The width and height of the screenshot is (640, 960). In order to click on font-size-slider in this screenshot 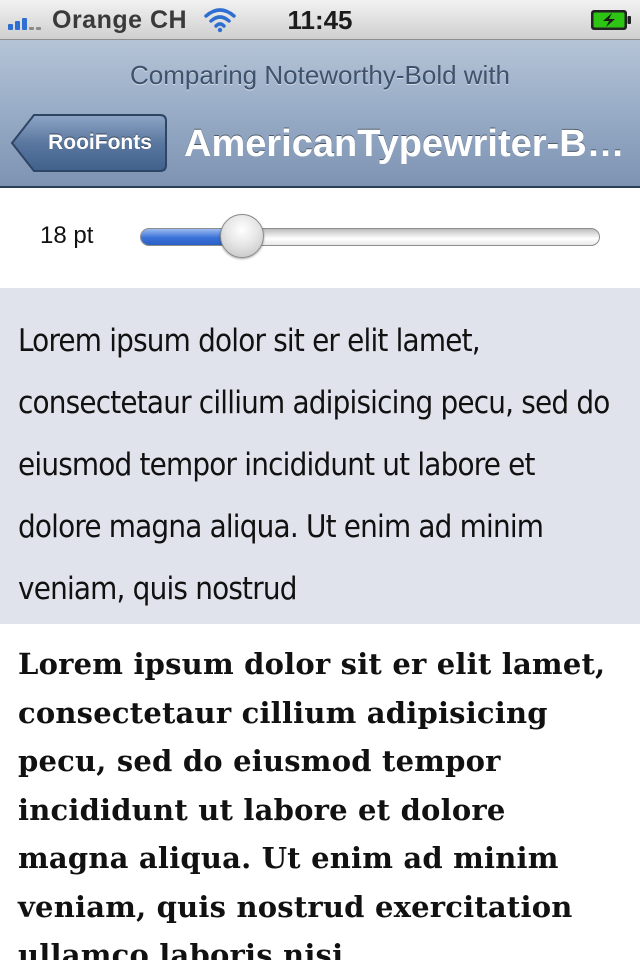, I will do `click(371, 237)`.